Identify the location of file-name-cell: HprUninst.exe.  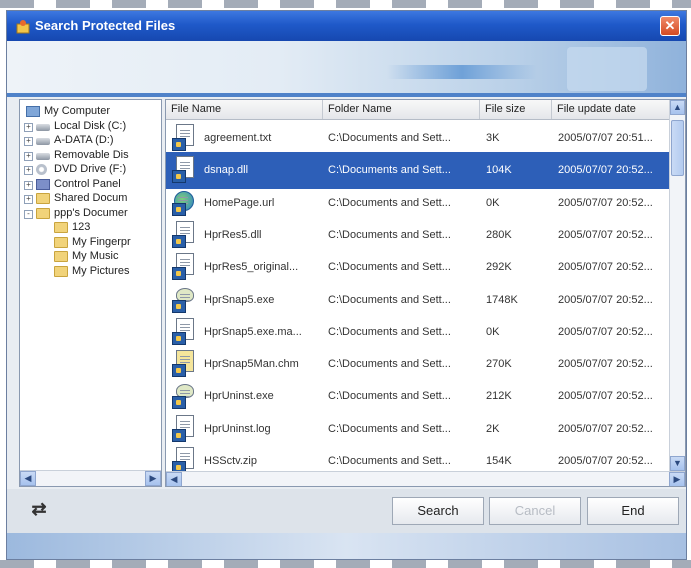
(239, 396).